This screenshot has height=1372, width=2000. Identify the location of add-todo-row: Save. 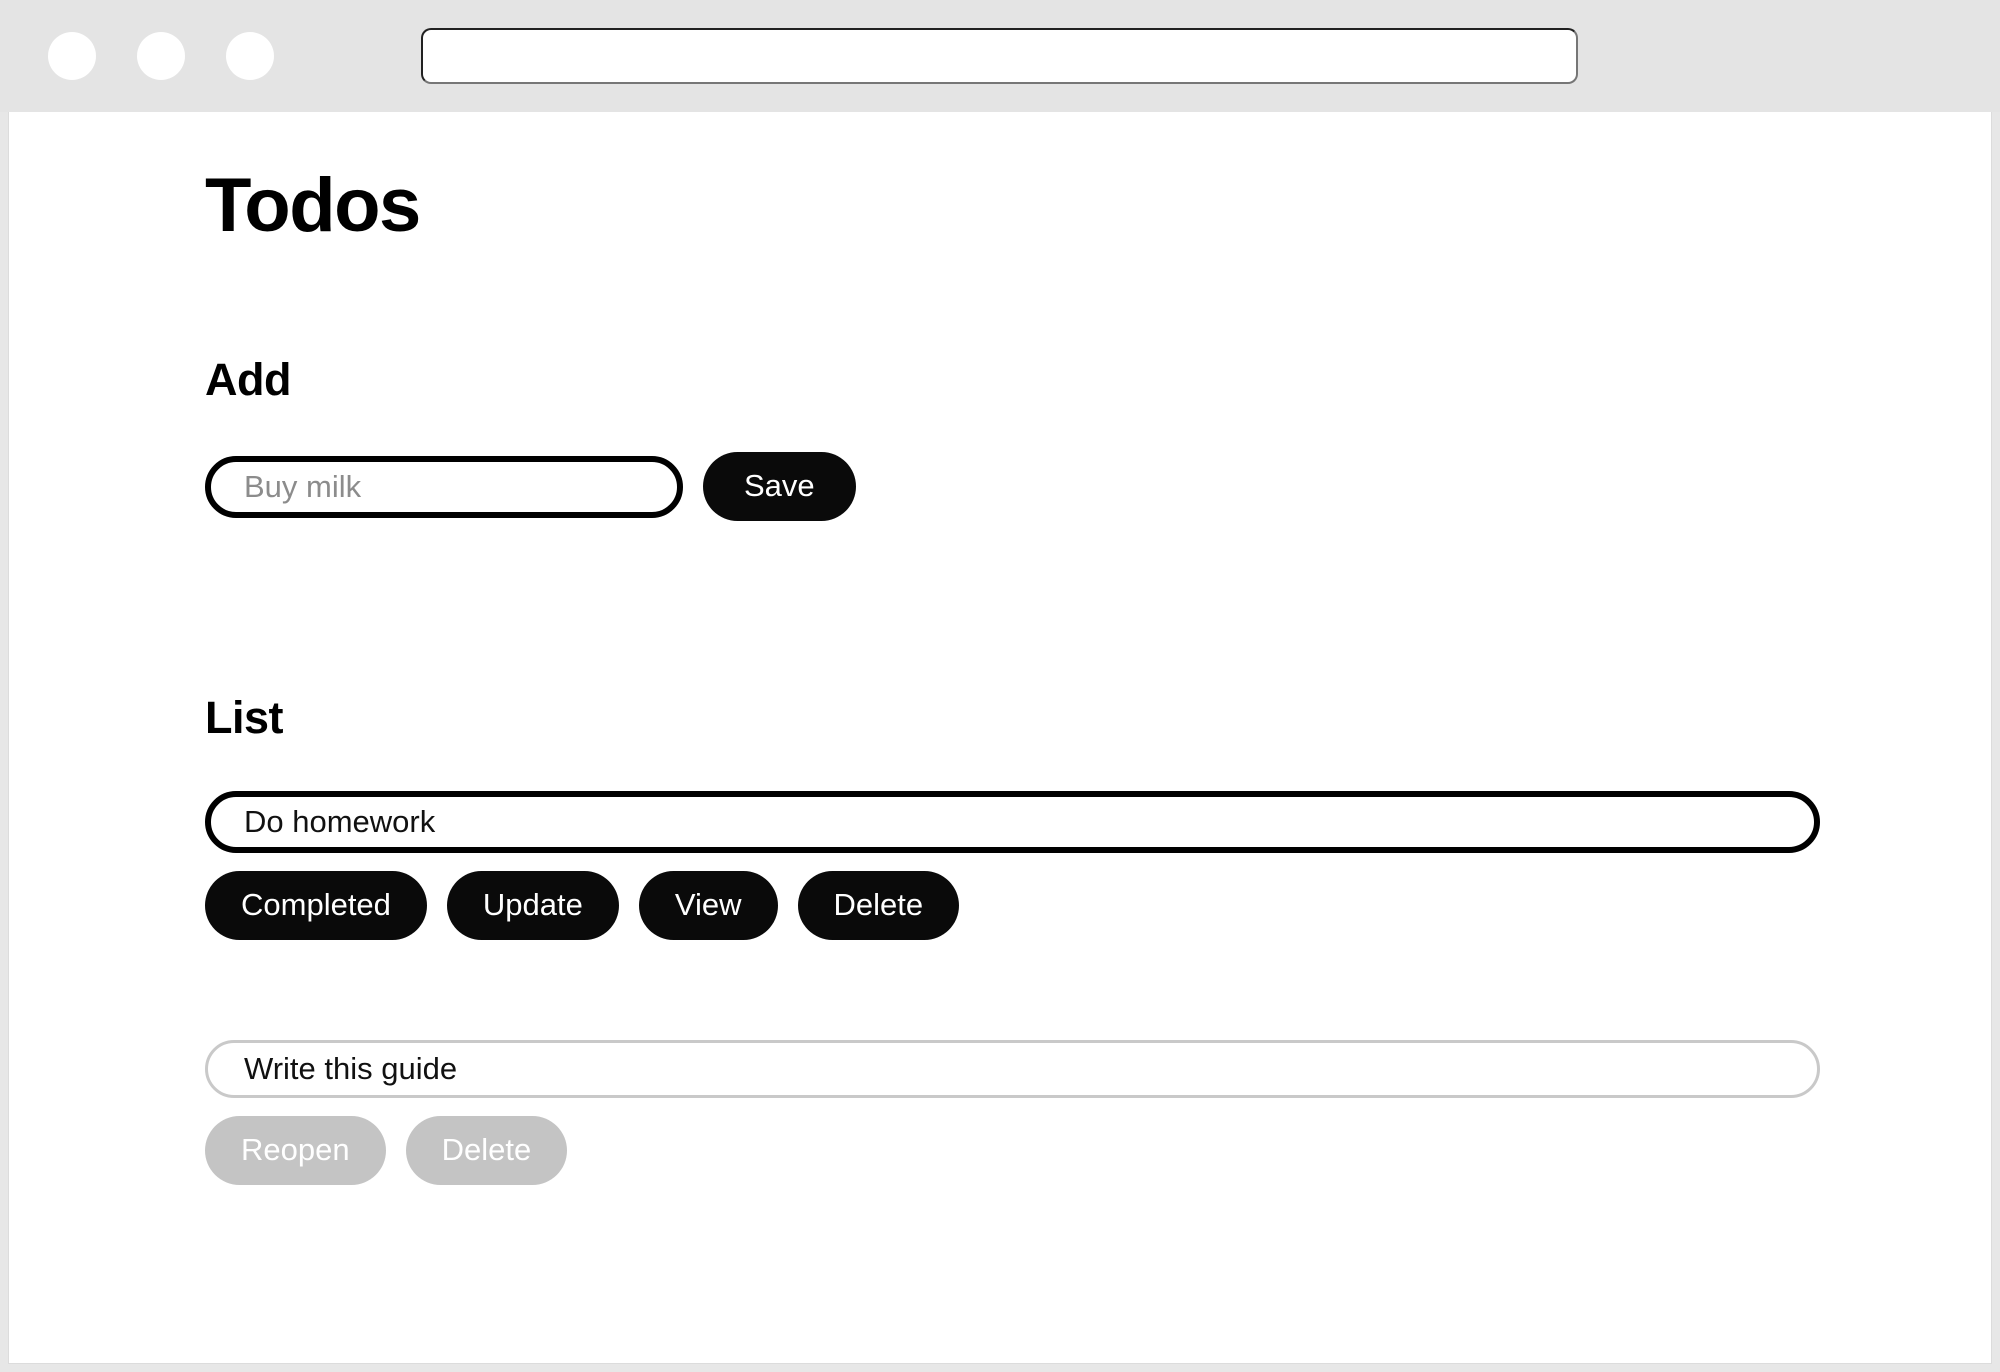
(1098, 487).